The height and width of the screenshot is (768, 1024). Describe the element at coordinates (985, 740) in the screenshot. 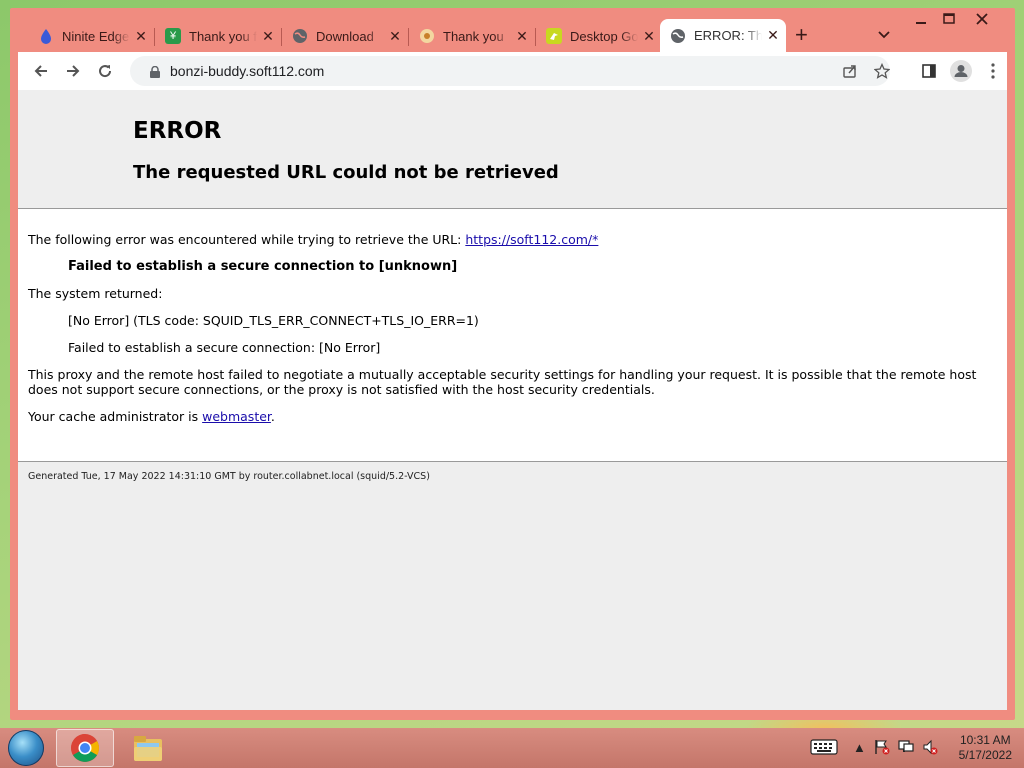

I see `clock-time: 10:31 AM` at that location.